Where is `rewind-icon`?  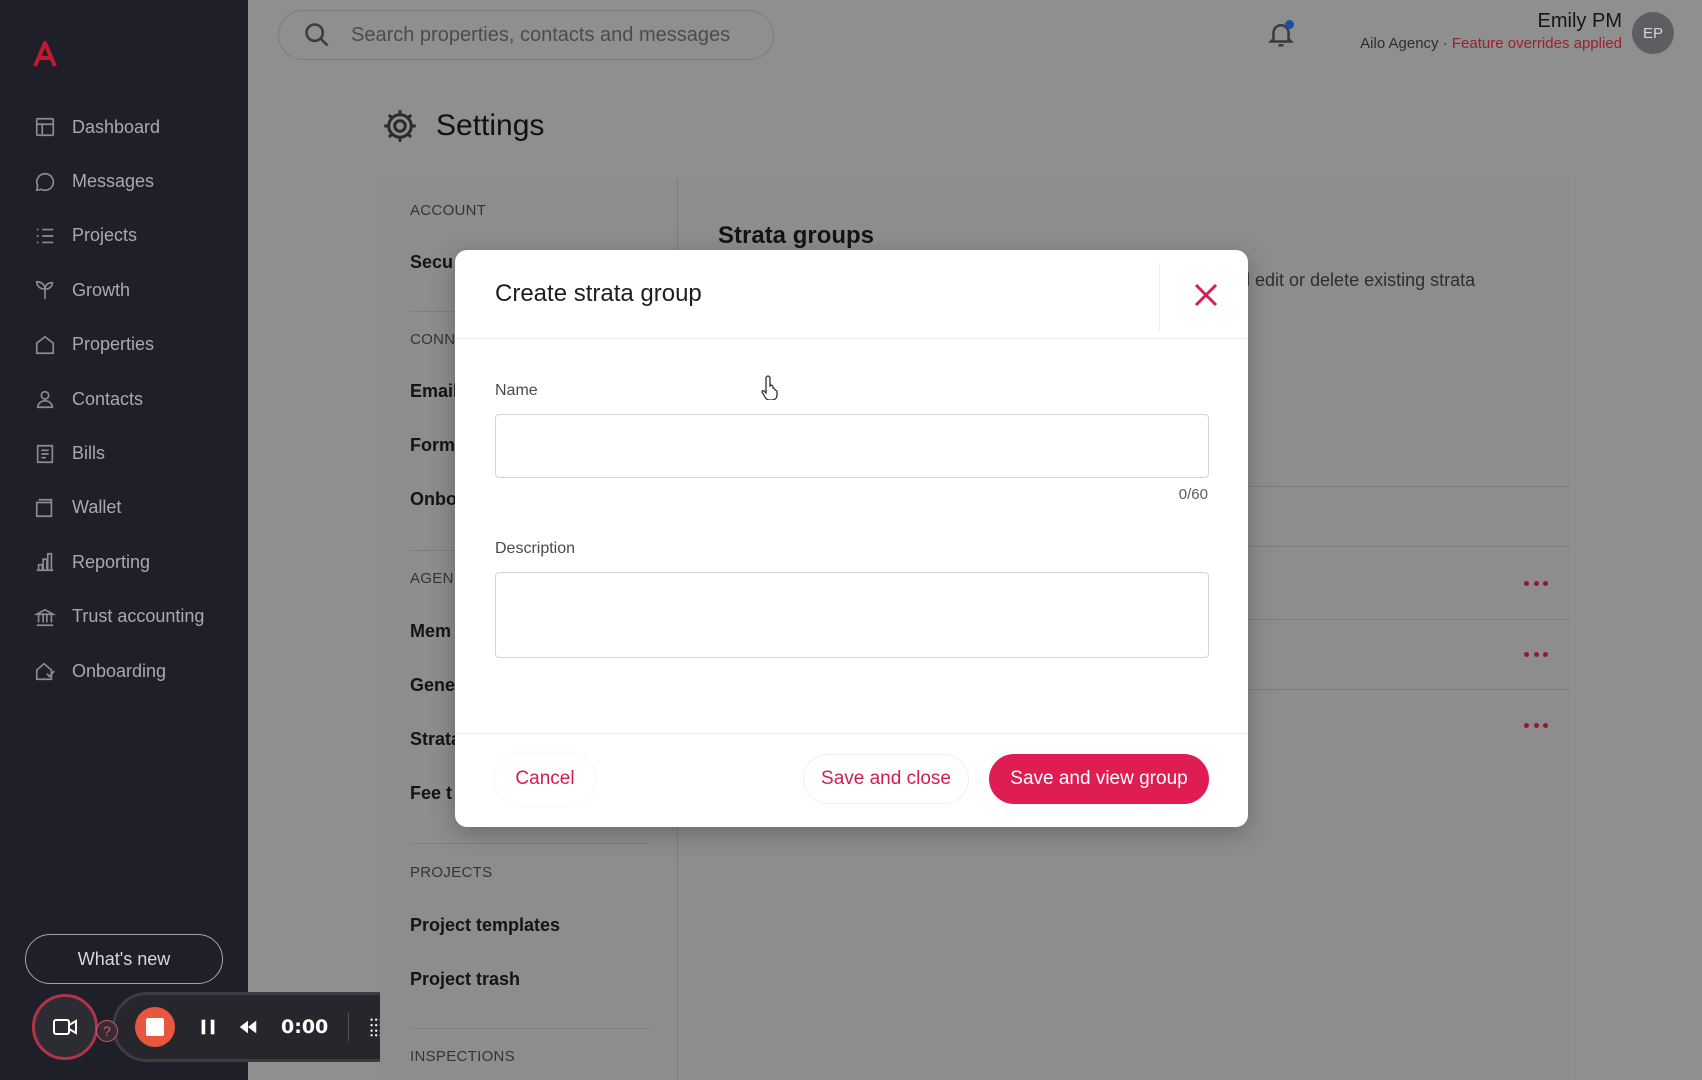 rewind-icon is located at coordinates (248, 1027).